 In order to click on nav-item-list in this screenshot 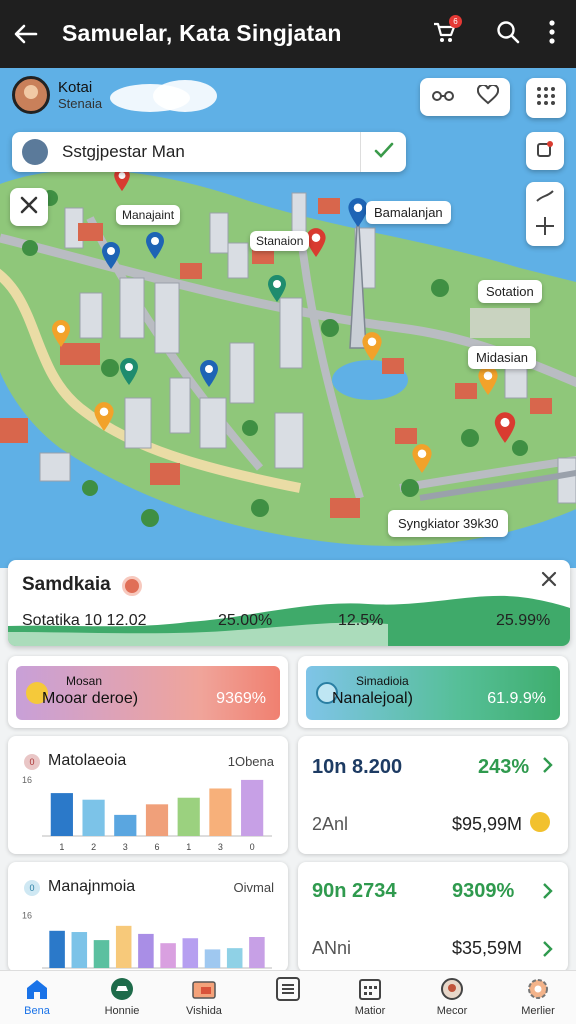, I will do `click(288, 991)`.